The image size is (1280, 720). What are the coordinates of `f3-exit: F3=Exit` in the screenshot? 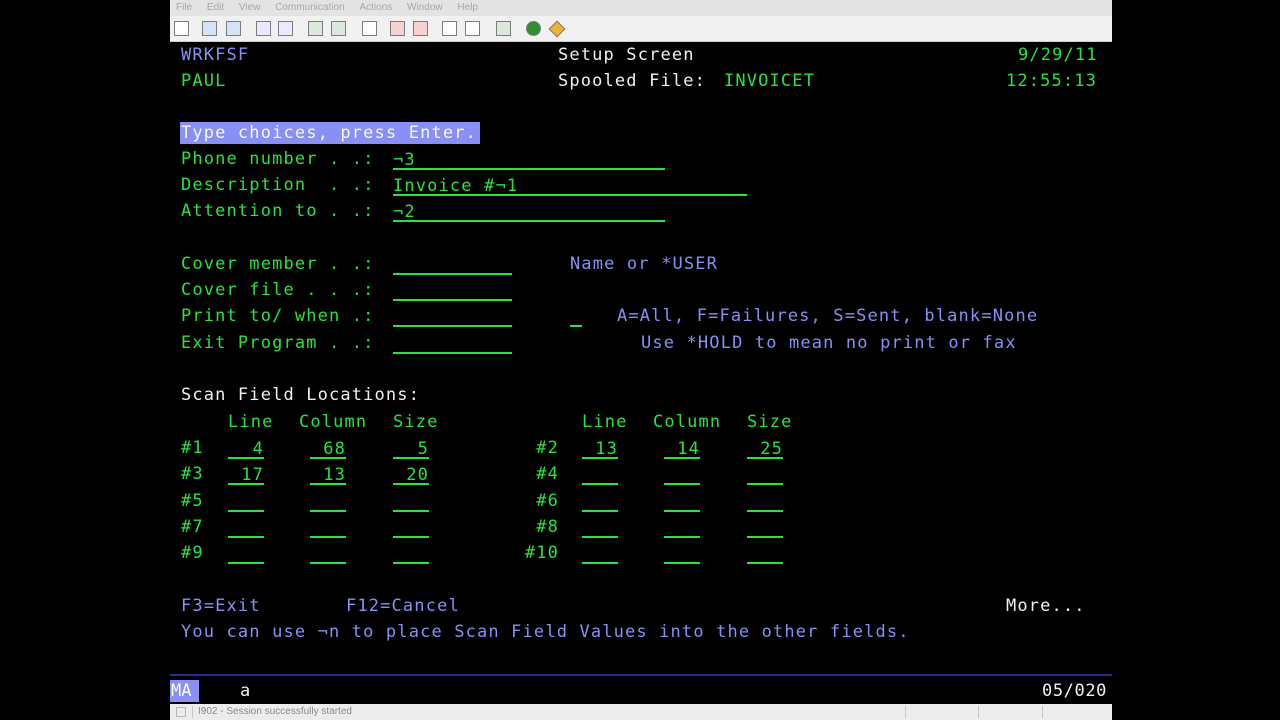 It's located at (221, 606).